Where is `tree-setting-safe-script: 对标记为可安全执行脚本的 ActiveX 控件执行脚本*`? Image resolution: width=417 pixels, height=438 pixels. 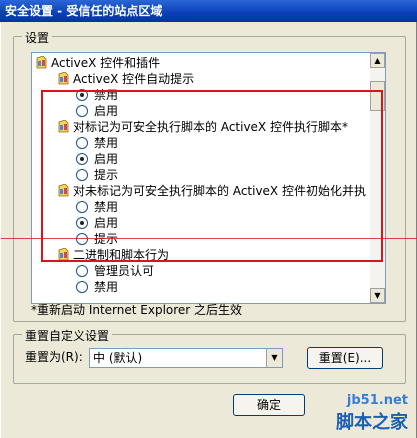
tree-setting-safe-script: 对标记为可安全执行脚本的 ActiveX 控件执行脚本* is located at coordinates (203, 127).